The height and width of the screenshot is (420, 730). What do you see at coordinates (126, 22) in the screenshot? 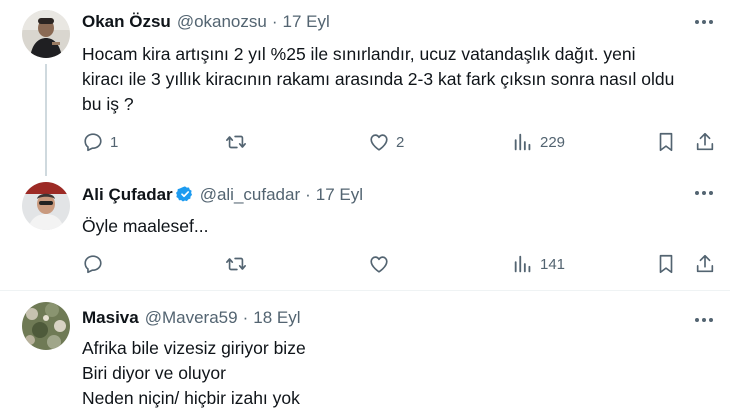
I see `author-name: Okan Özsu` at bounding box center [126, 22].